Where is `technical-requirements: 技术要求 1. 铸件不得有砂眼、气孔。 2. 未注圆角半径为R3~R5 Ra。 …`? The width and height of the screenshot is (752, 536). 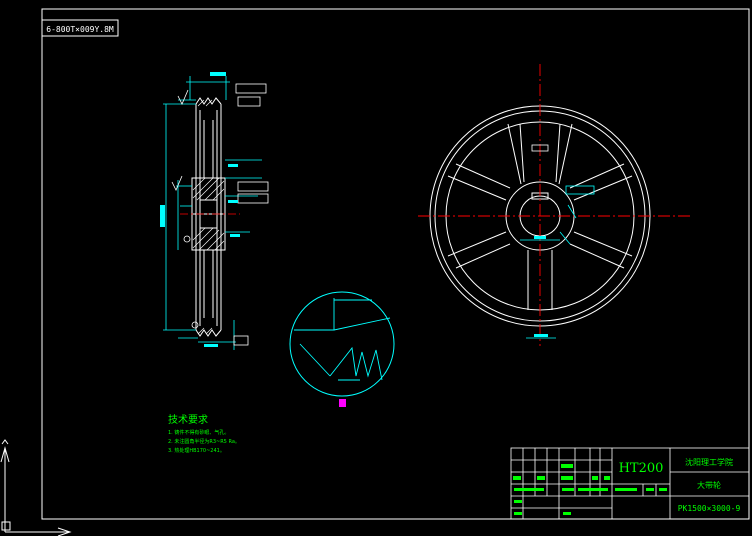 technical-requirements: 技术要求 1. 铸件不得有砂眼、气孔。 2. 未注圆角半径为R3~R5 Ra。 … is located at coordinates (204, 433).